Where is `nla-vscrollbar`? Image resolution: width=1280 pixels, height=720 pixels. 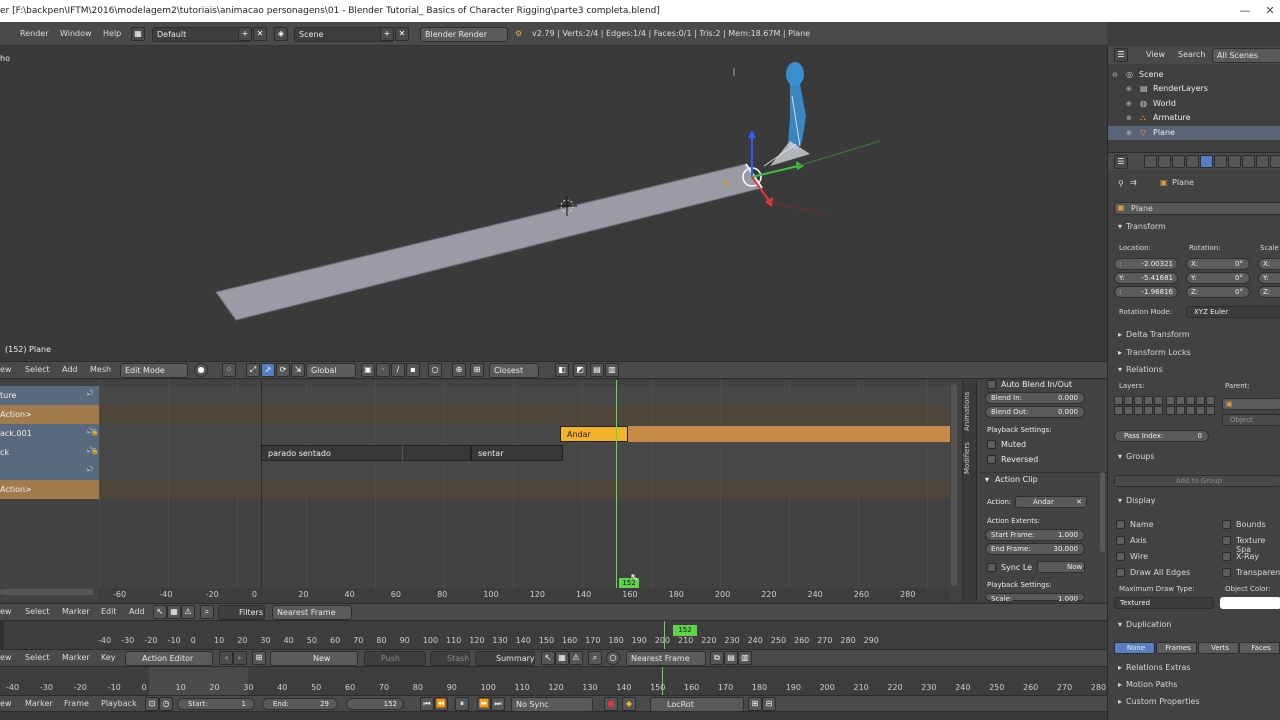
nla-vscrollbar is located at coordinates (954, 485).